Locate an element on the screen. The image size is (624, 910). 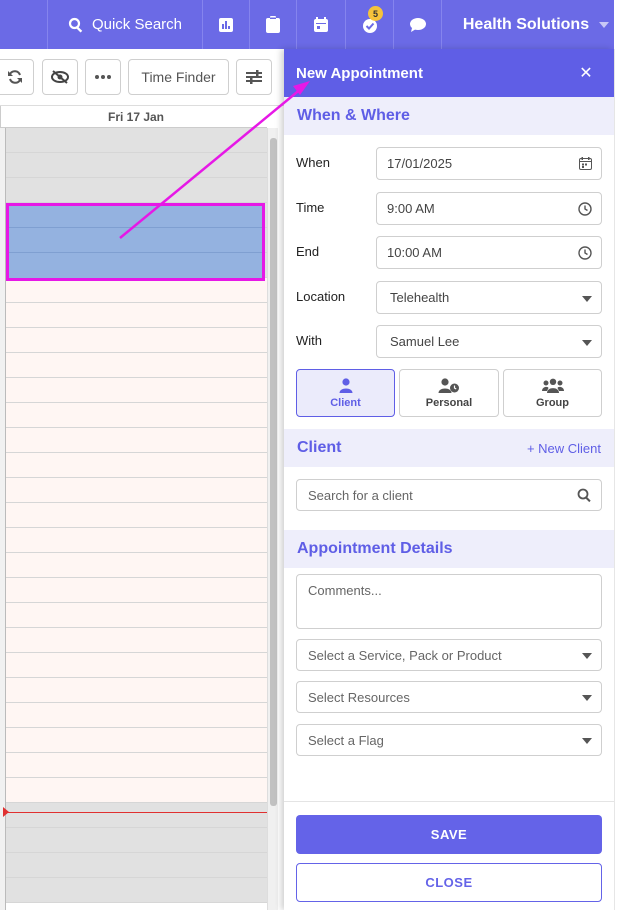
more-icon is located at coordinates (103, 77).